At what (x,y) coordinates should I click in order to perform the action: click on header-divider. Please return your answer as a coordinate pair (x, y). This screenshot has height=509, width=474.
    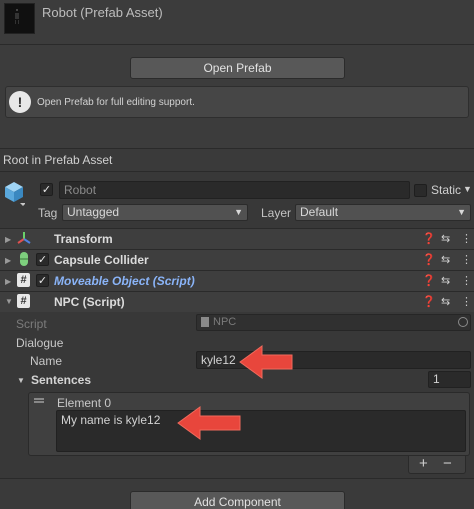
    Looking at the image, I should click on (237, 44).